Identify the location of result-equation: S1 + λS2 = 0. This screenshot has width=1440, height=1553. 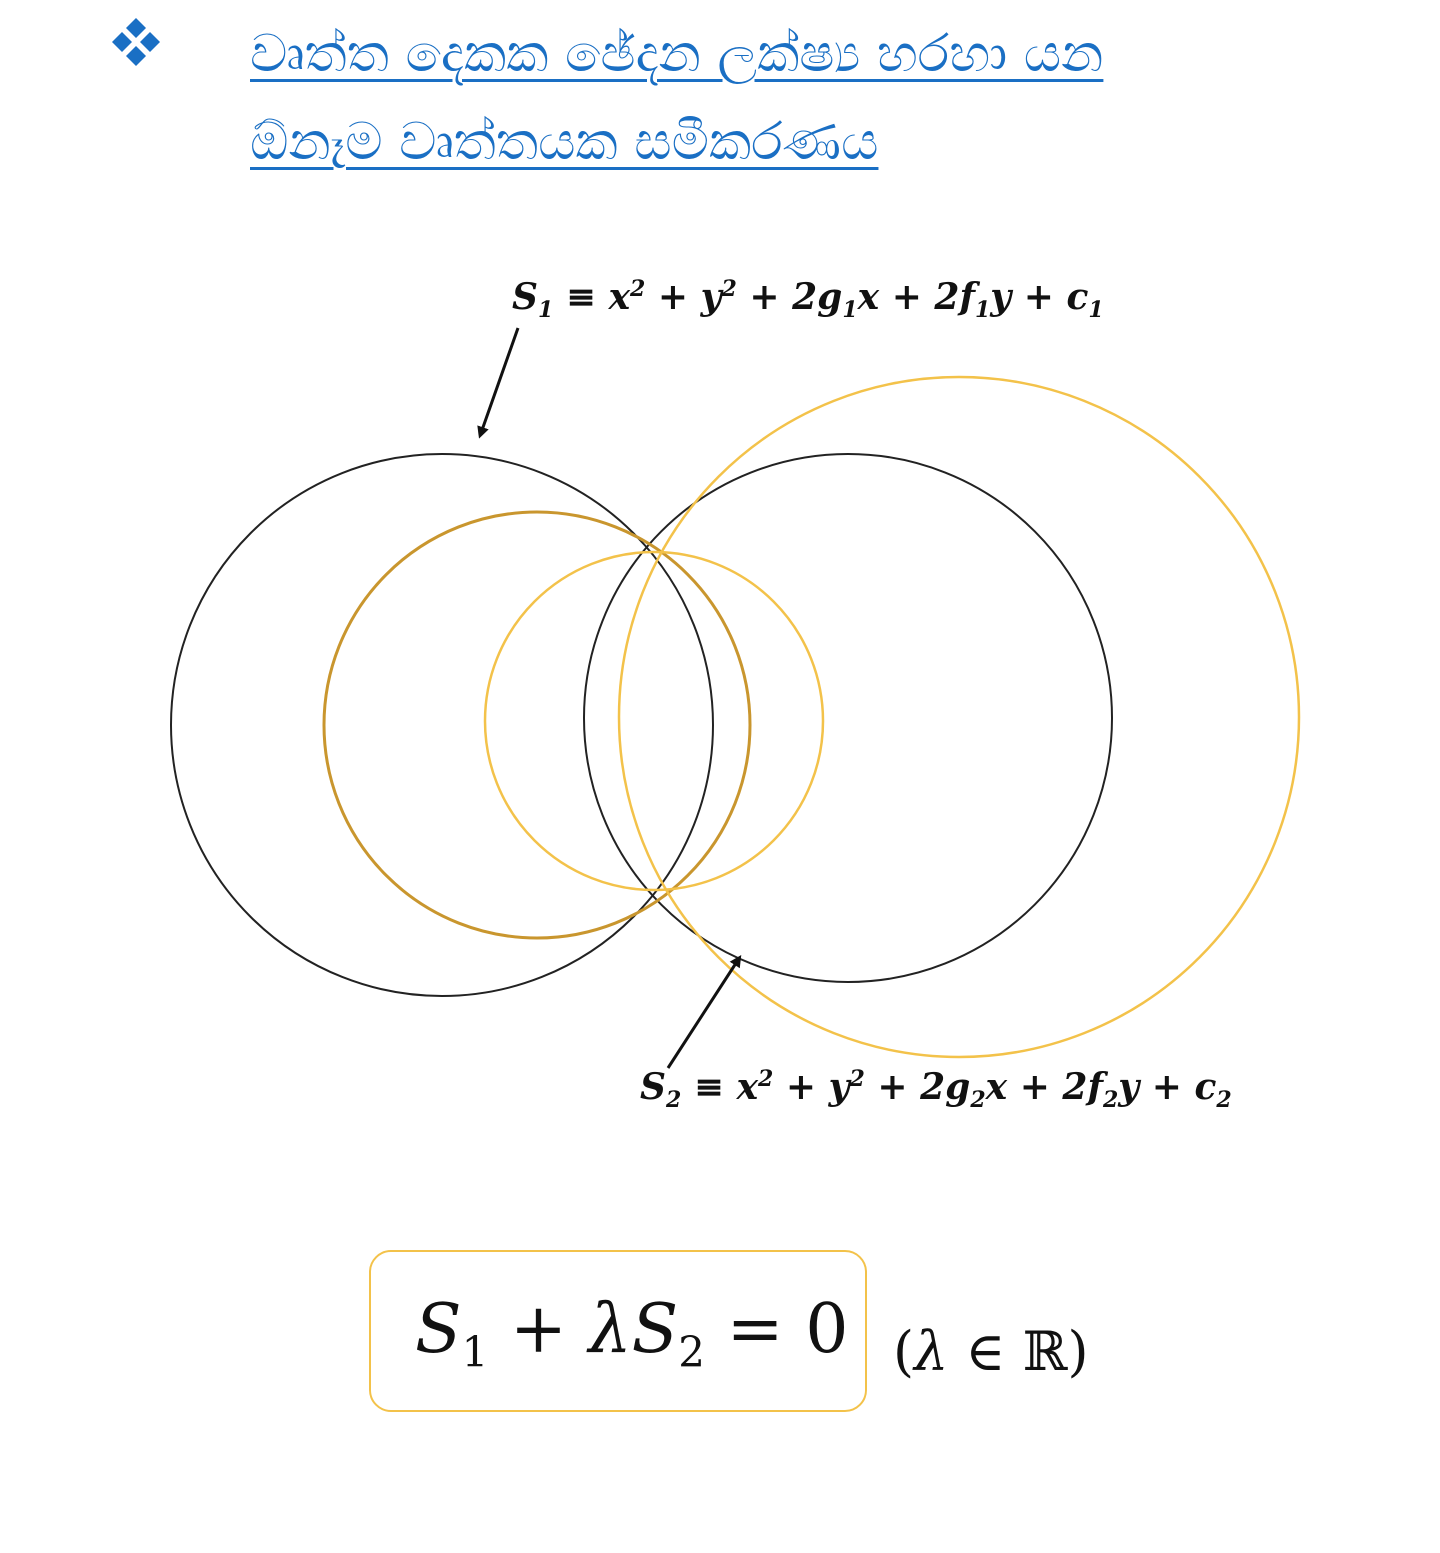
(632, 1333).